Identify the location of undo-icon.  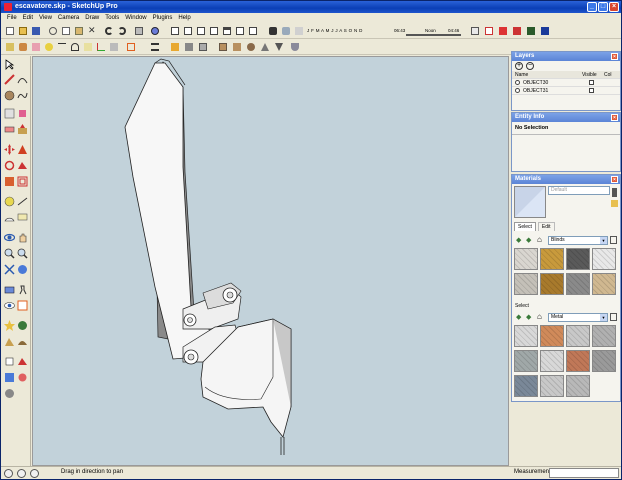
(109, 31).